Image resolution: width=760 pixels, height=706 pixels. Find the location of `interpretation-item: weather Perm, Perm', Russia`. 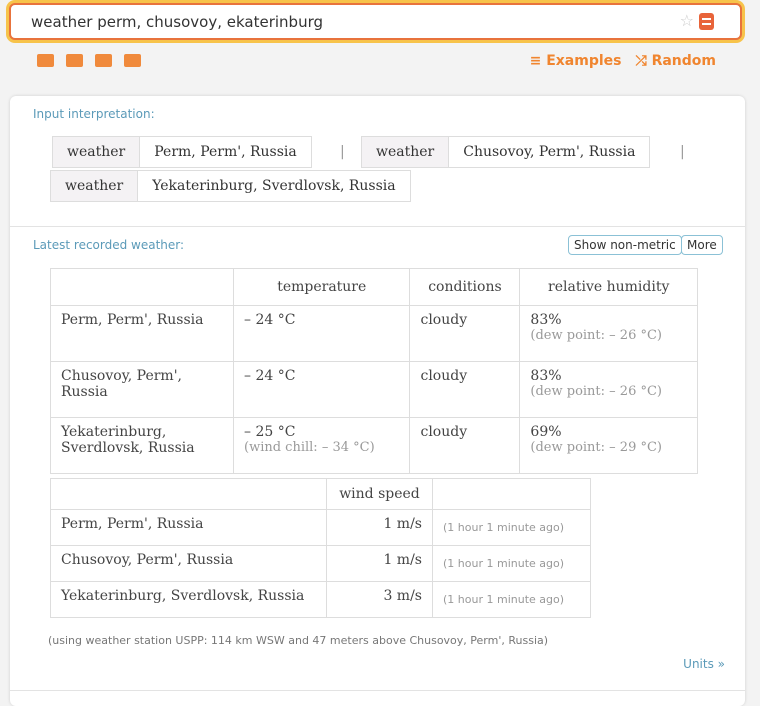

interpretation-item: weather Perm, Perm', Russia is located at coordinates (182, 152).